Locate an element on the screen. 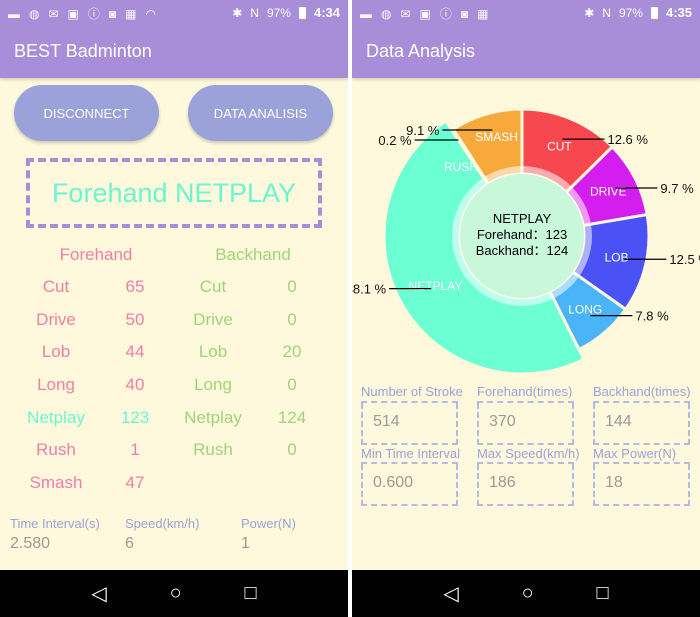 Image resolution: width=700 pixels, height=617 pixels. percent-label: 9.7 % is located at coordinates (677, 188).